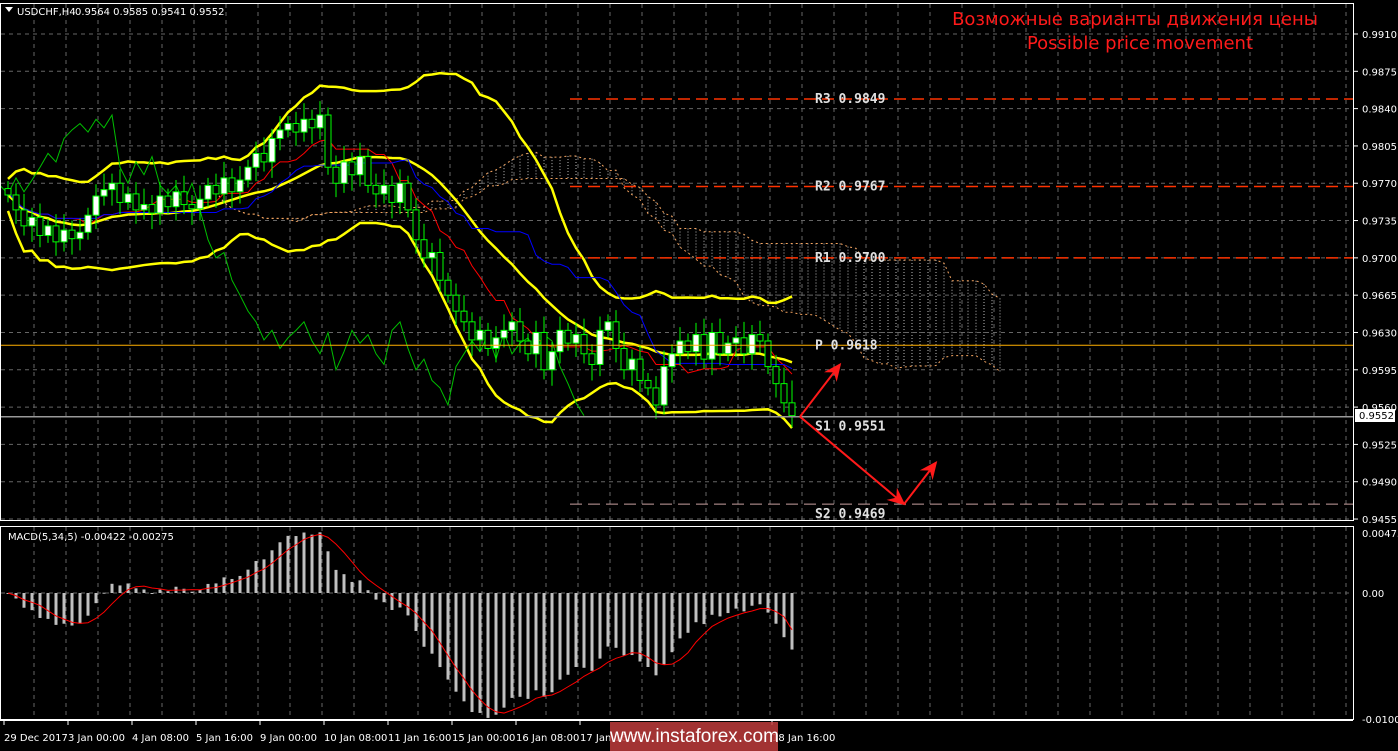 The image size is (1398, 751). I want to click on y-tick-label: 0.9840, so click(1379, 110).